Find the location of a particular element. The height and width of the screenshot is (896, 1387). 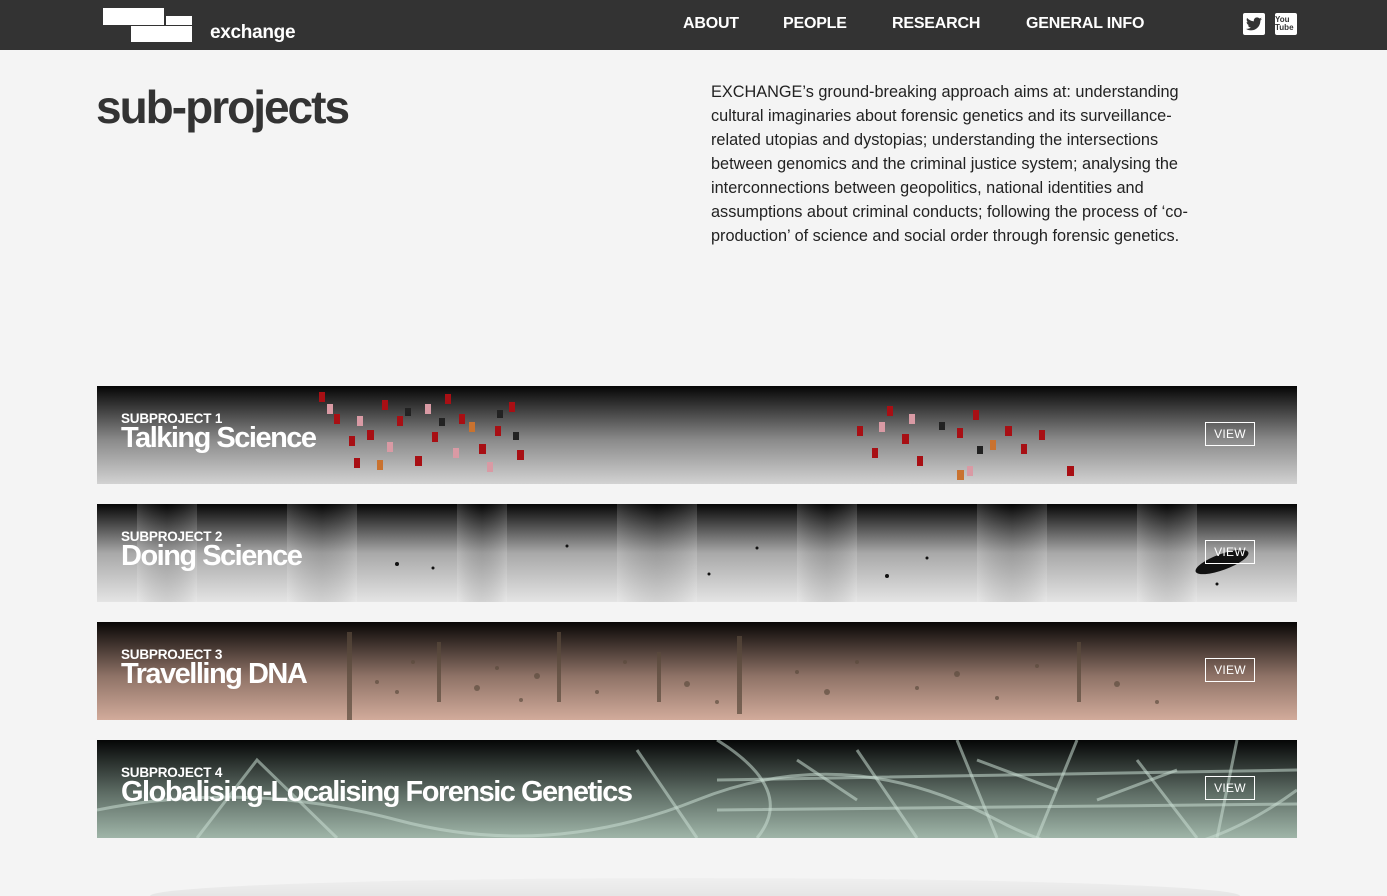

footer-shadow is located at coordinates (695, 887).